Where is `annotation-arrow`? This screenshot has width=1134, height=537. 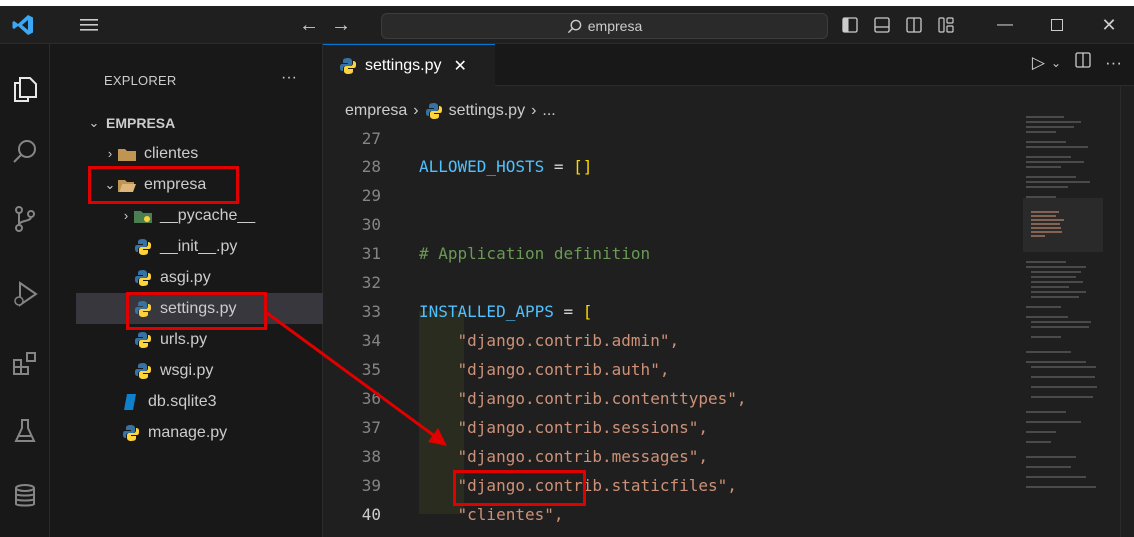 annotation-arrow is located at coordinates (356, 378).